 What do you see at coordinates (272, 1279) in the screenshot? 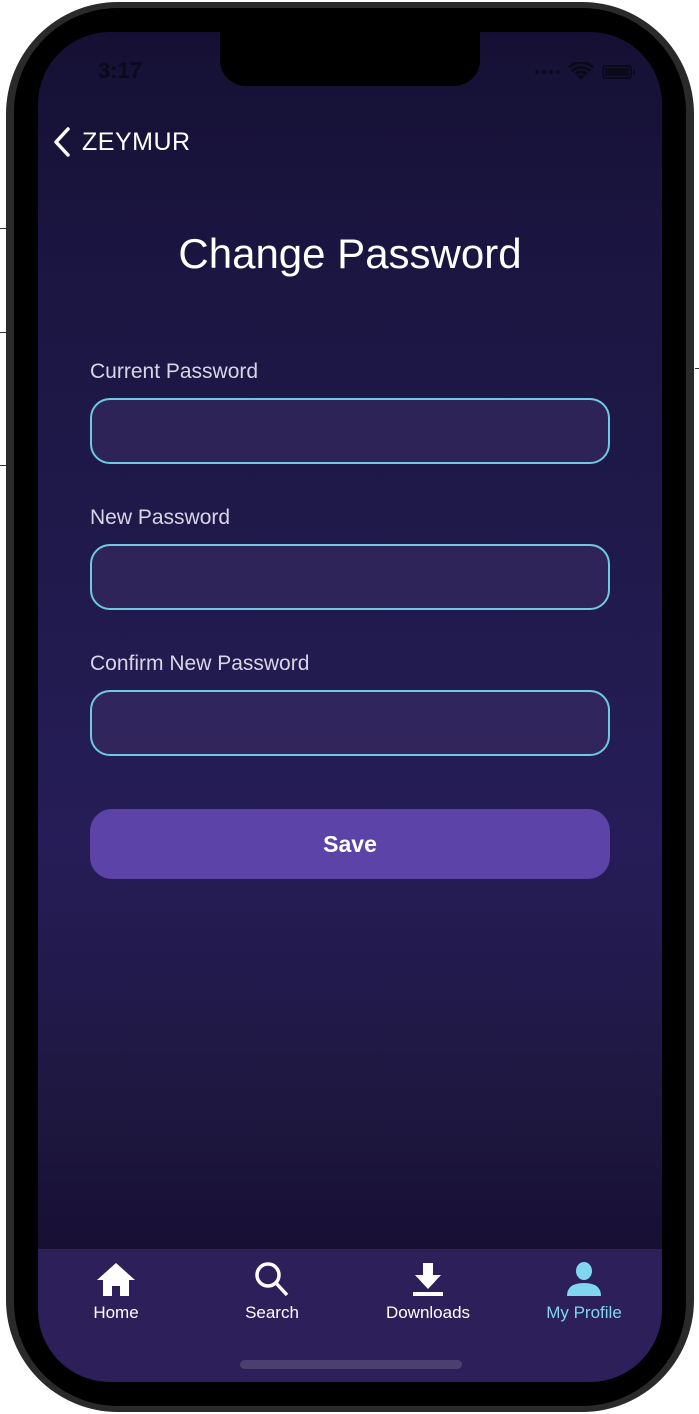
I see `search-icon` at bounding box center [272, 1279].